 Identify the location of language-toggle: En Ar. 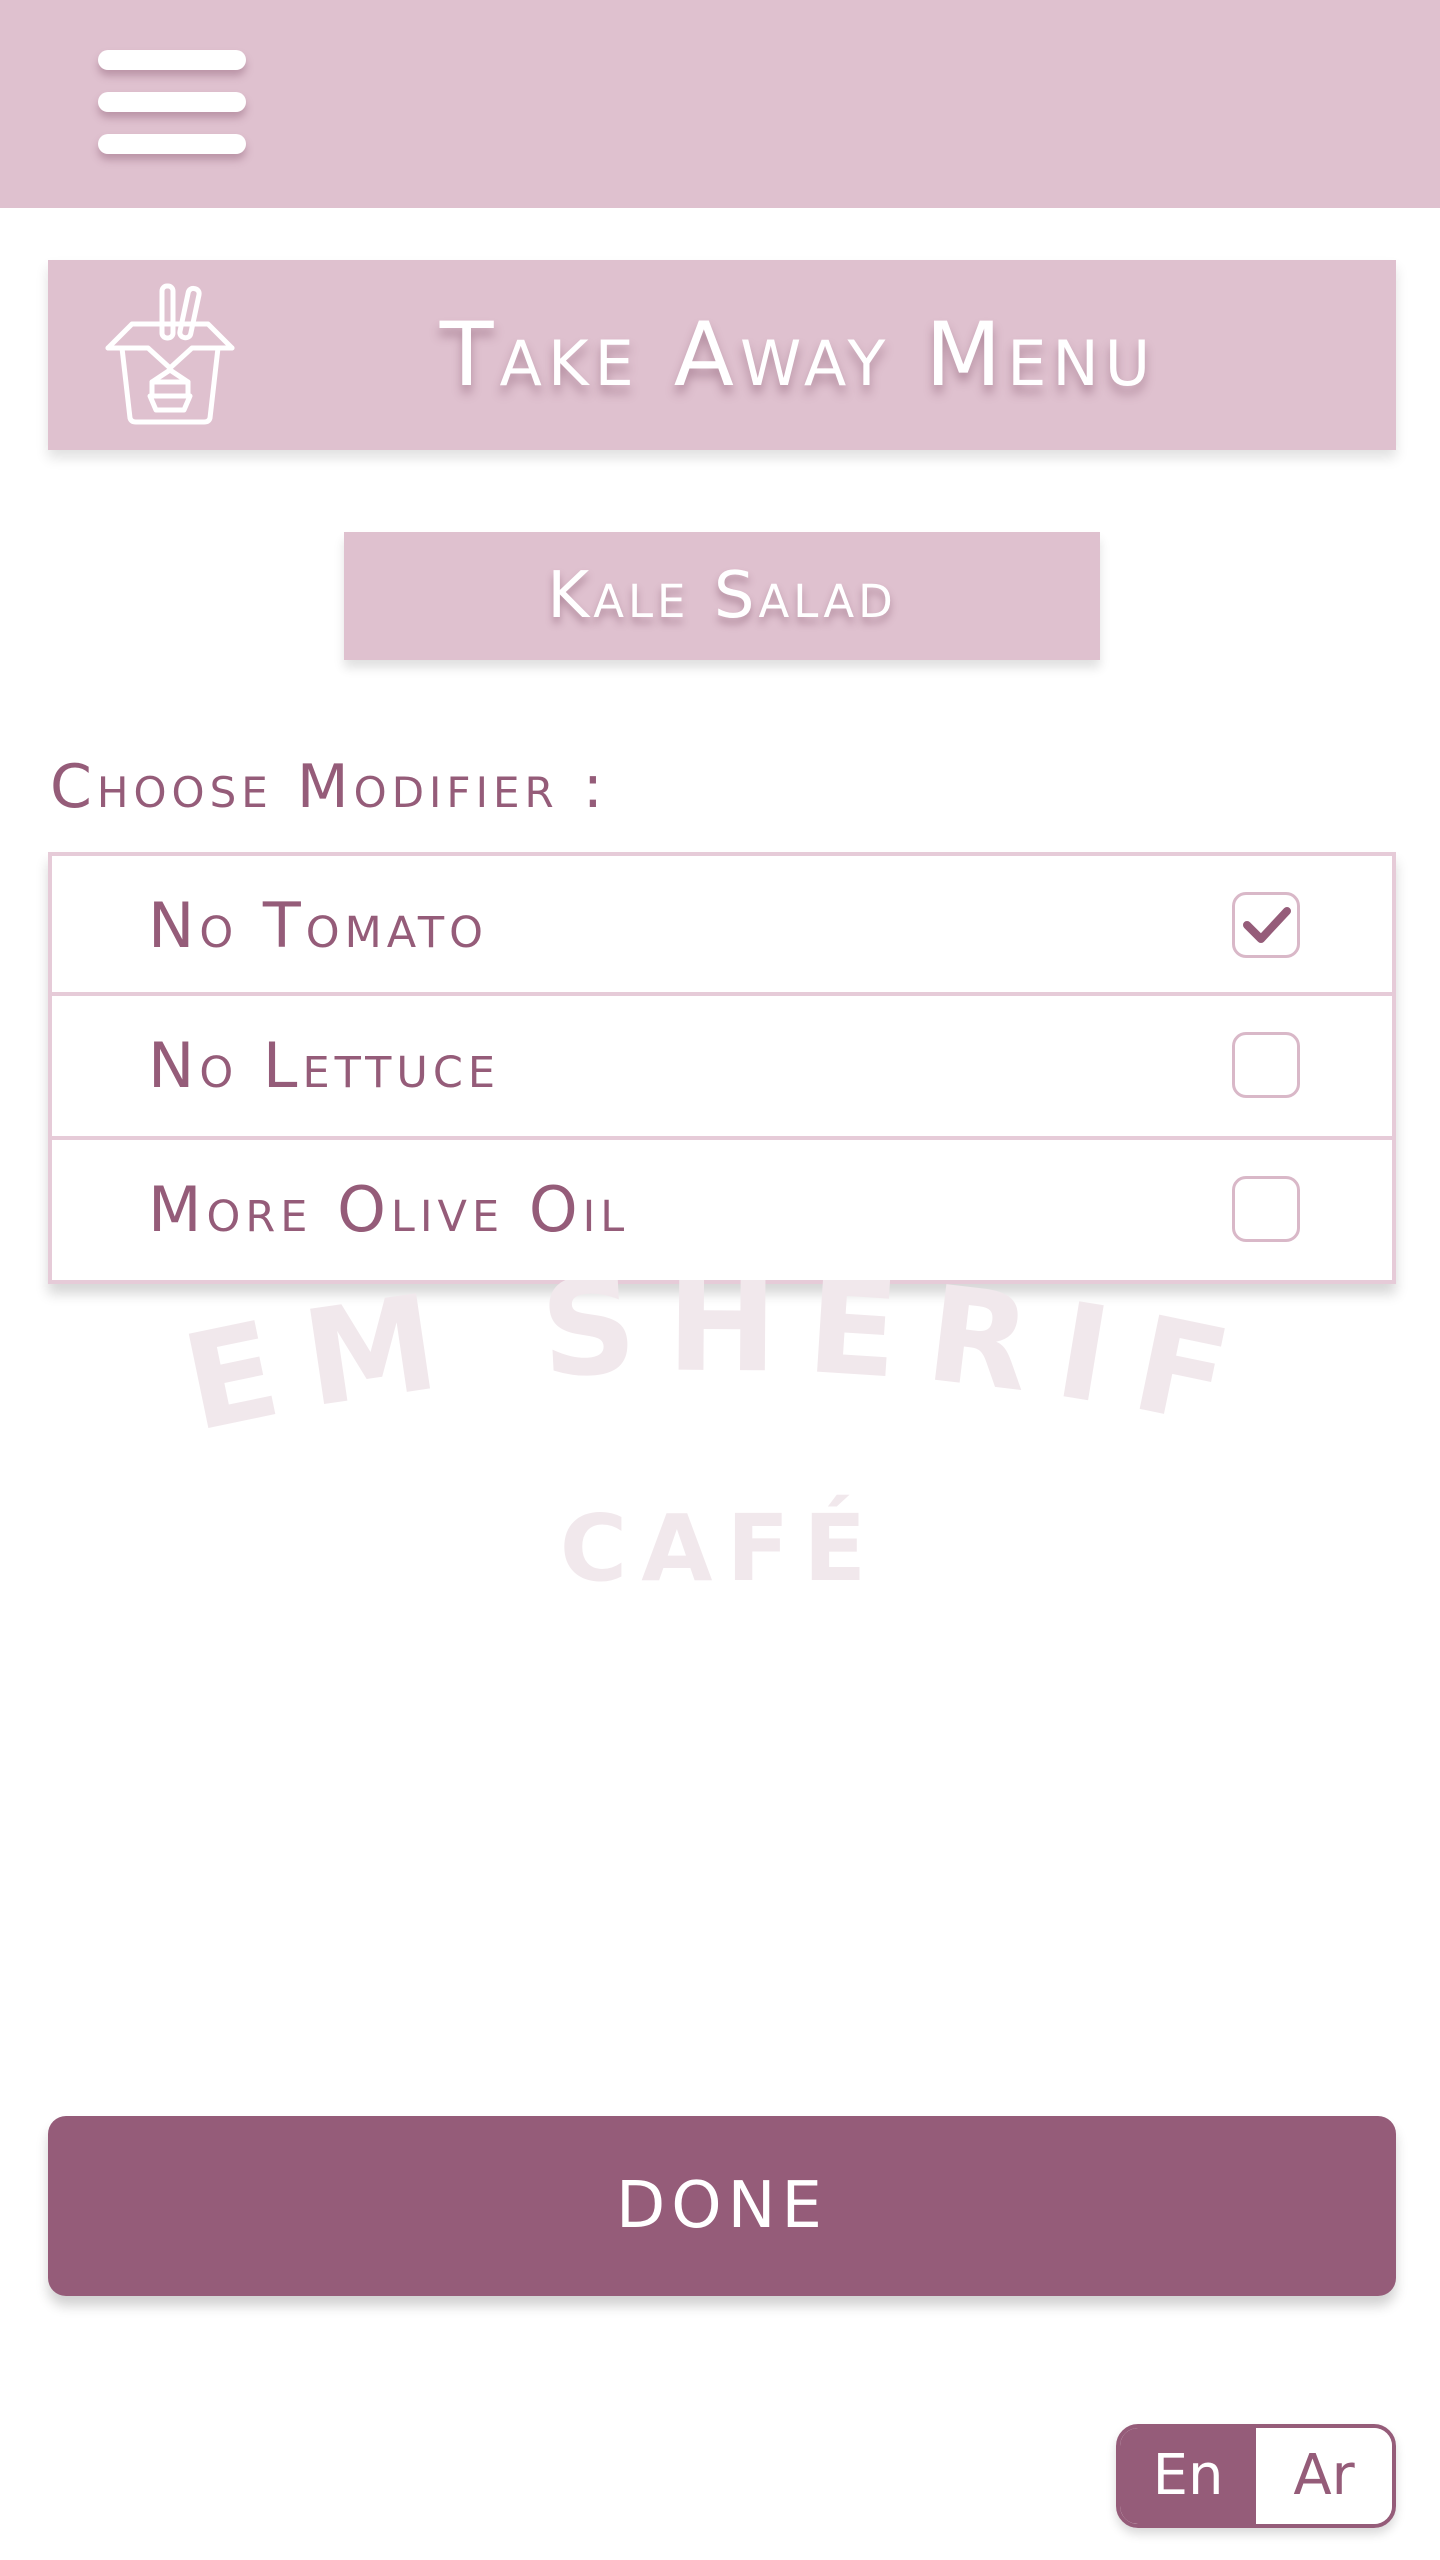
(1256, 2476).